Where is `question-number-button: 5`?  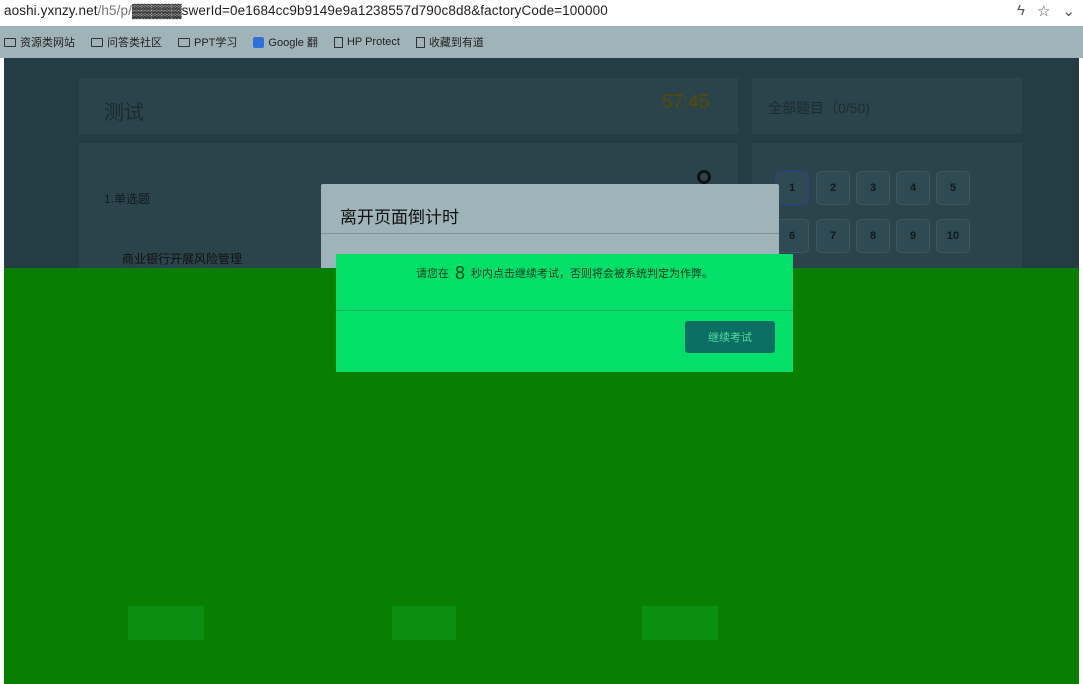 question-number-button: 5 is located at coordinates (953, 188).